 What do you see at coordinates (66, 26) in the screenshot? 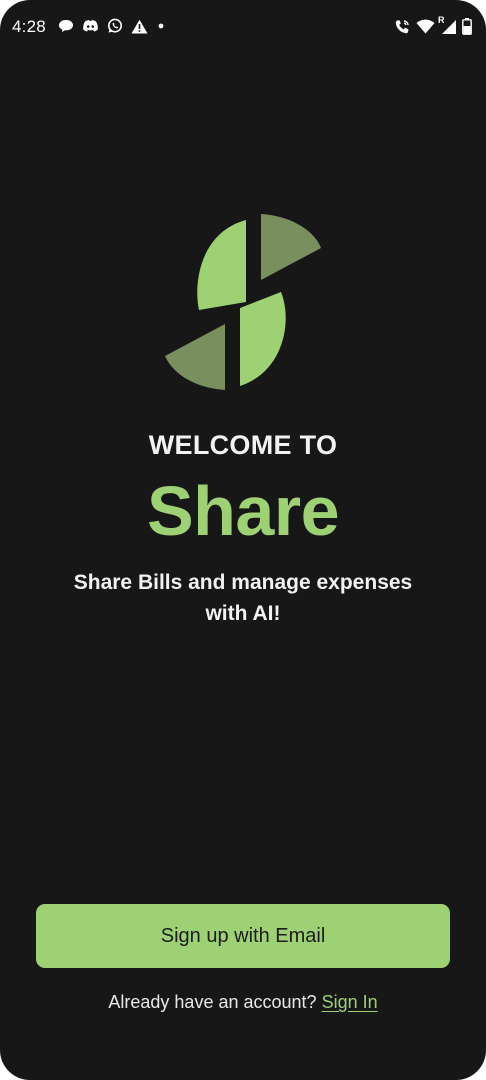
I see `chat-bubble-icon` at bounding box center [66, 26].